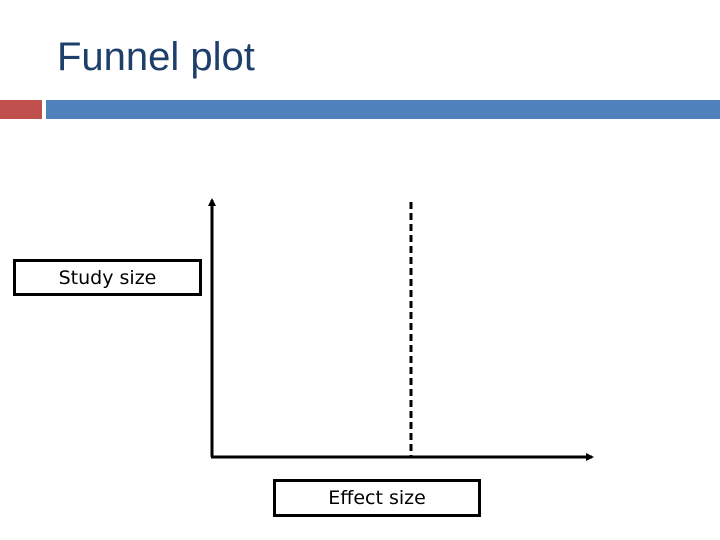  I want to click on y-axis-label: Study size, so click(107, 277).